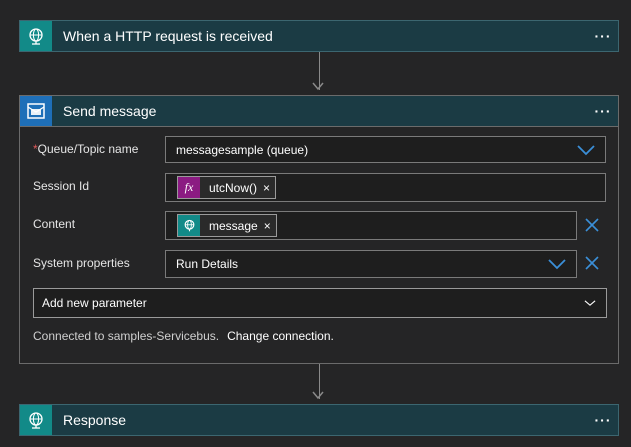 The height and width of the screenshot is (447, 631). Describe the element at coordinates (280, 336) in the screenshot. I see `change-connection-link: Change connection.` at that location.